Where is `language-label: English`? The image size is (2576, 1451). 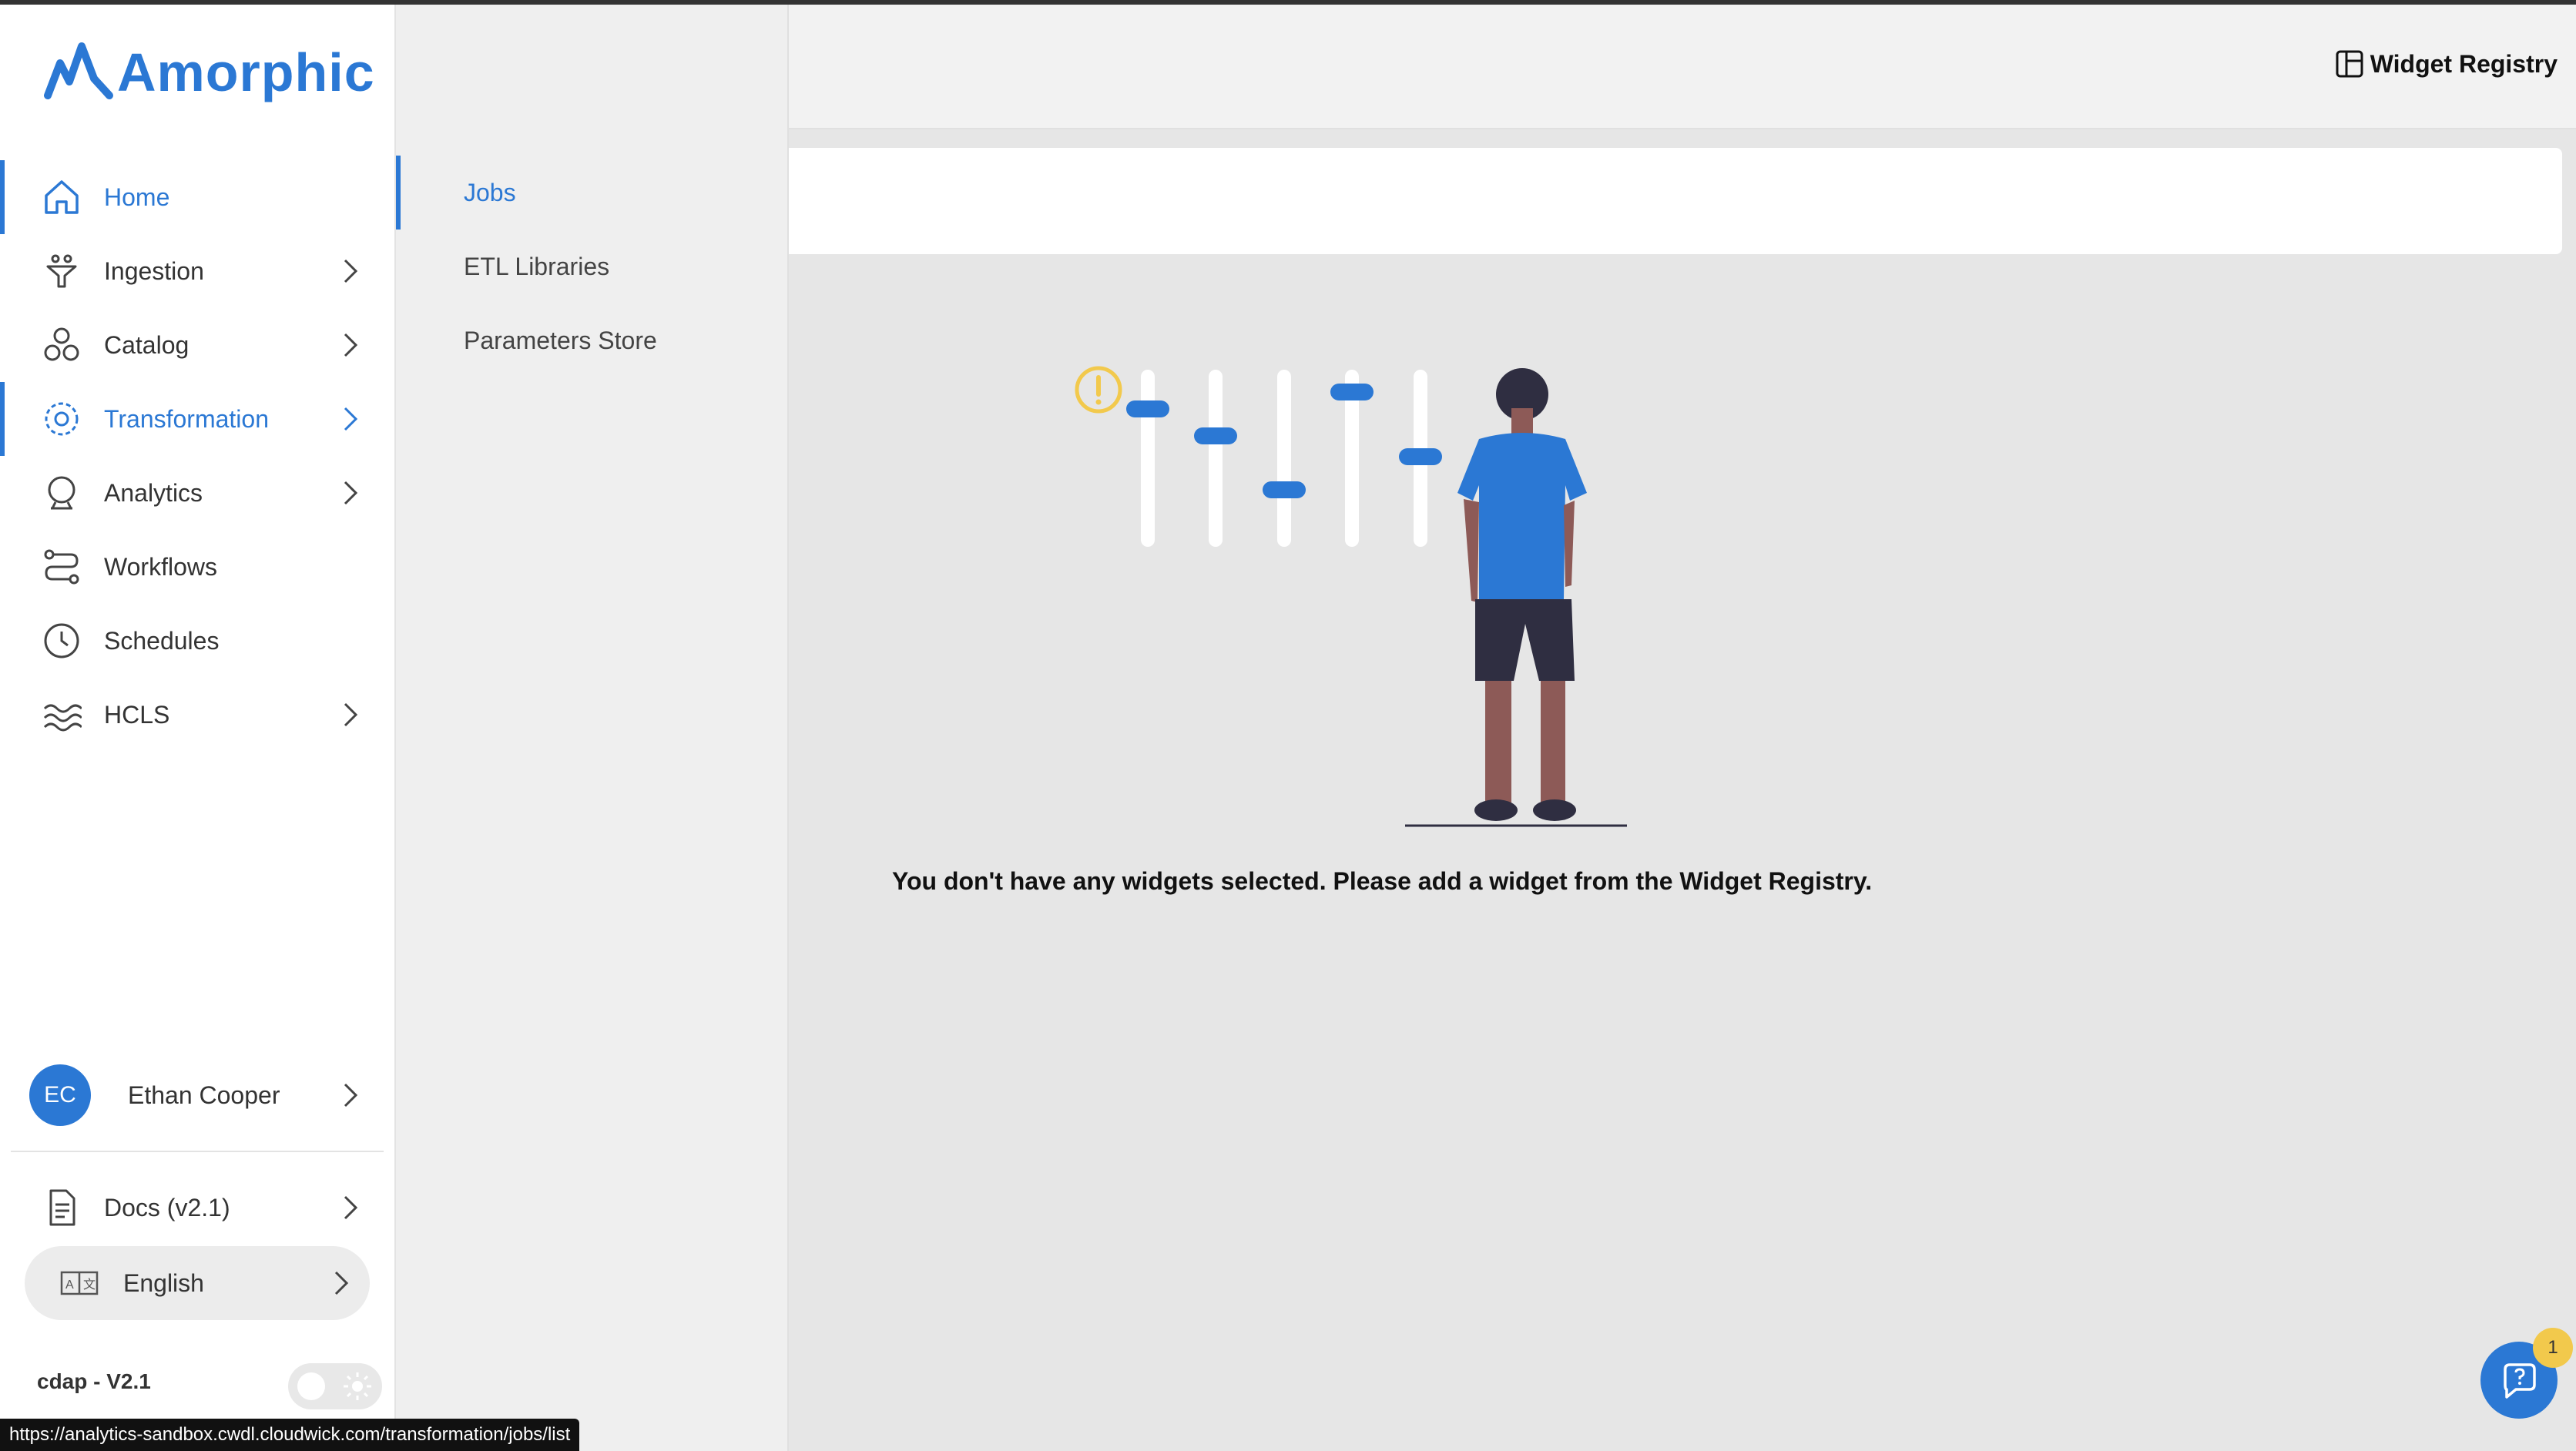
language-label: English is located at coordinates (163, 1282).